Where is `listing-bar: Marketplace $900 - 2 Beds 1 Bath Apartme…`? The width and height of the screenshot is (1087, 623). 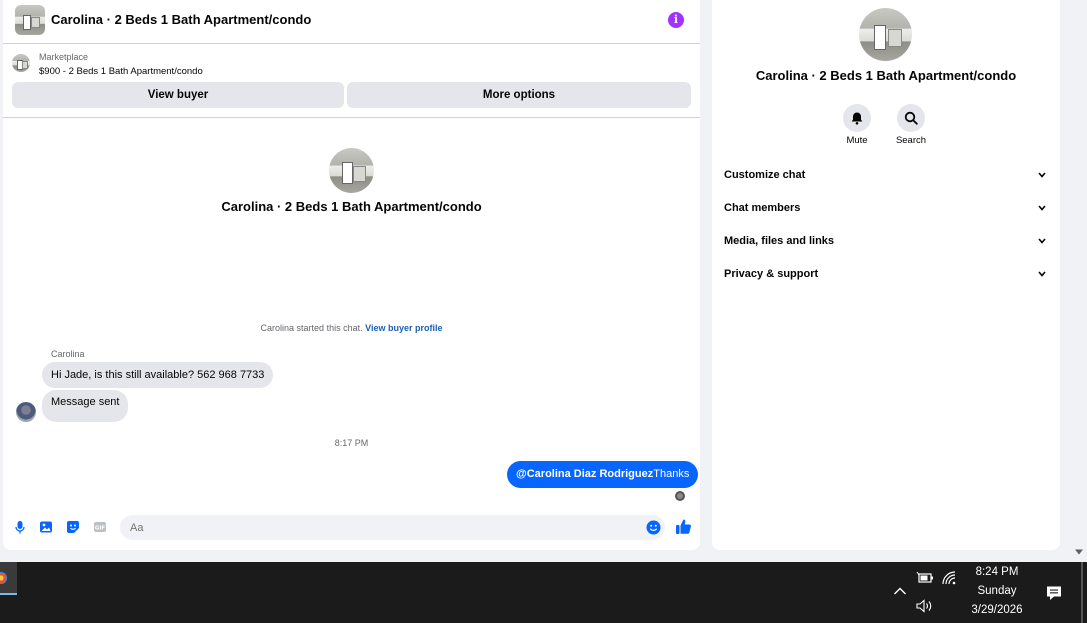
listing-bar: Marketplace $900 - 2 Beds 1 Bath Apartme… is located at coordinates (351, 81).